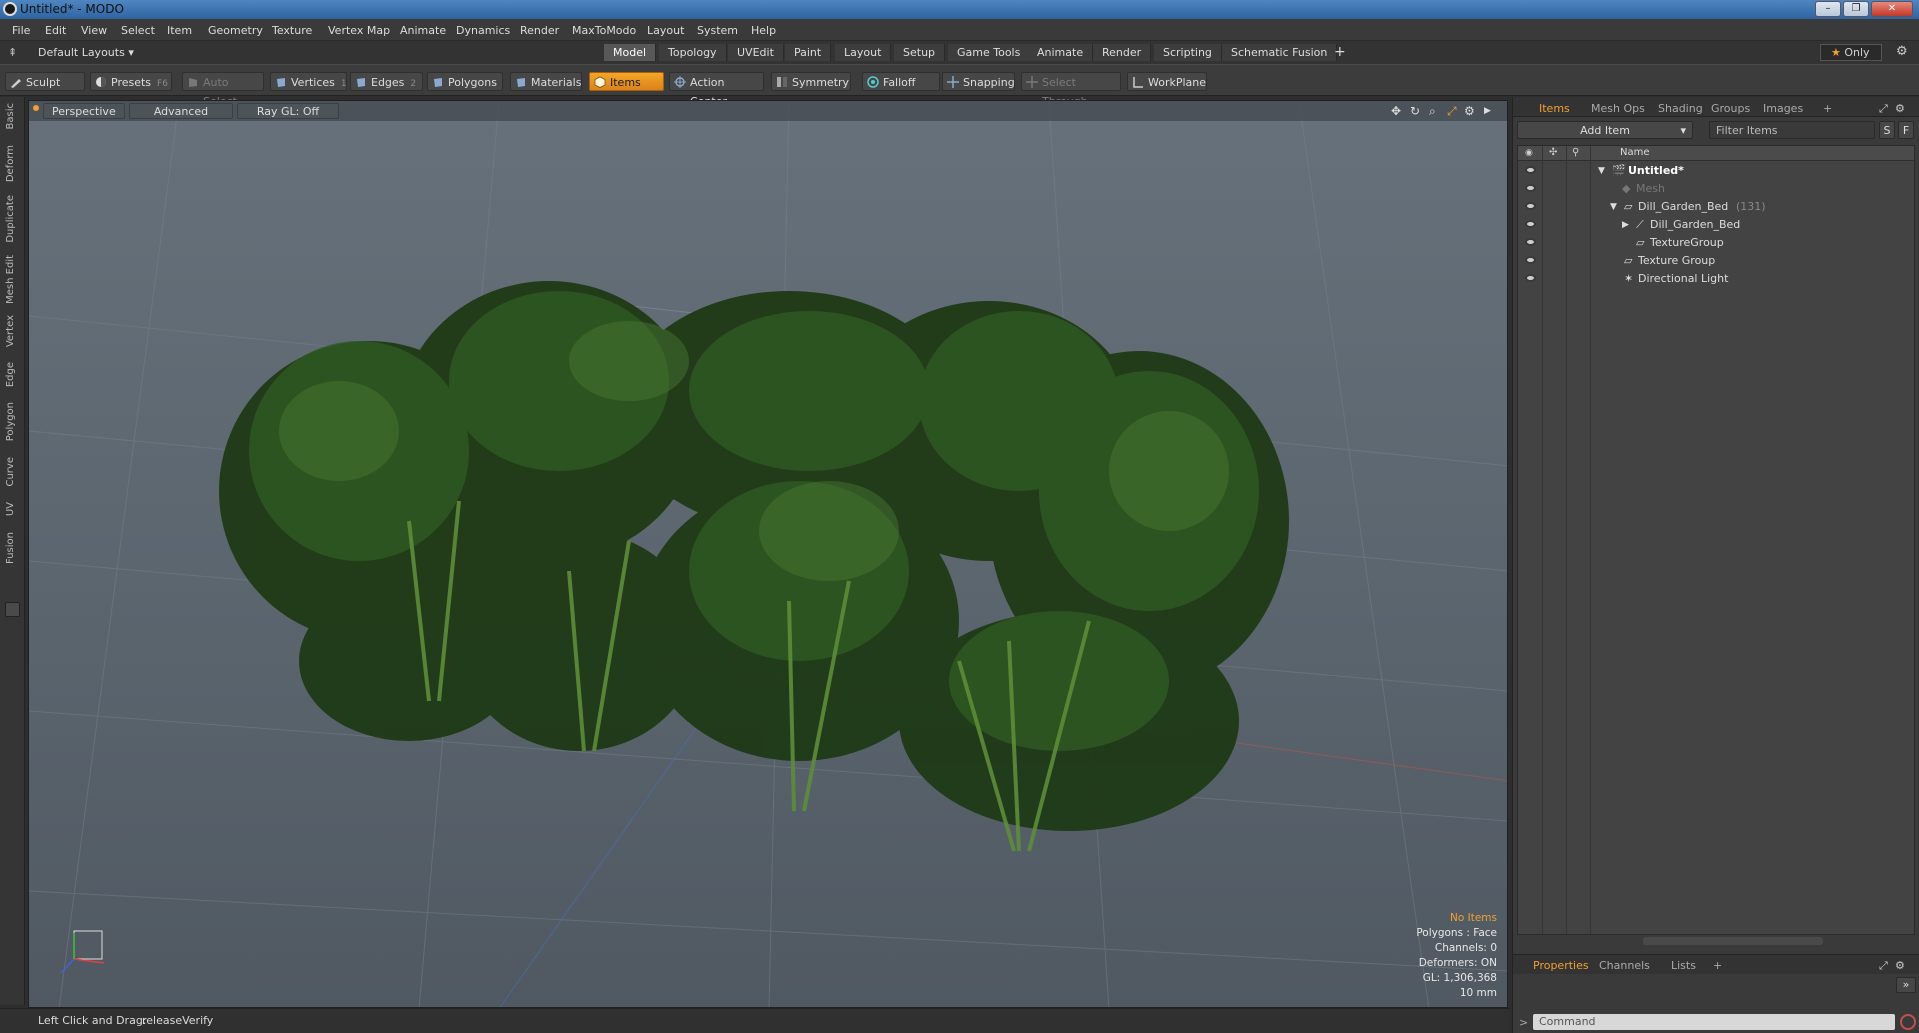 The image size is (1919, 1033). I want to click on panel-tab-mesh-ops: Mesh Ops, so click(1618, 108).